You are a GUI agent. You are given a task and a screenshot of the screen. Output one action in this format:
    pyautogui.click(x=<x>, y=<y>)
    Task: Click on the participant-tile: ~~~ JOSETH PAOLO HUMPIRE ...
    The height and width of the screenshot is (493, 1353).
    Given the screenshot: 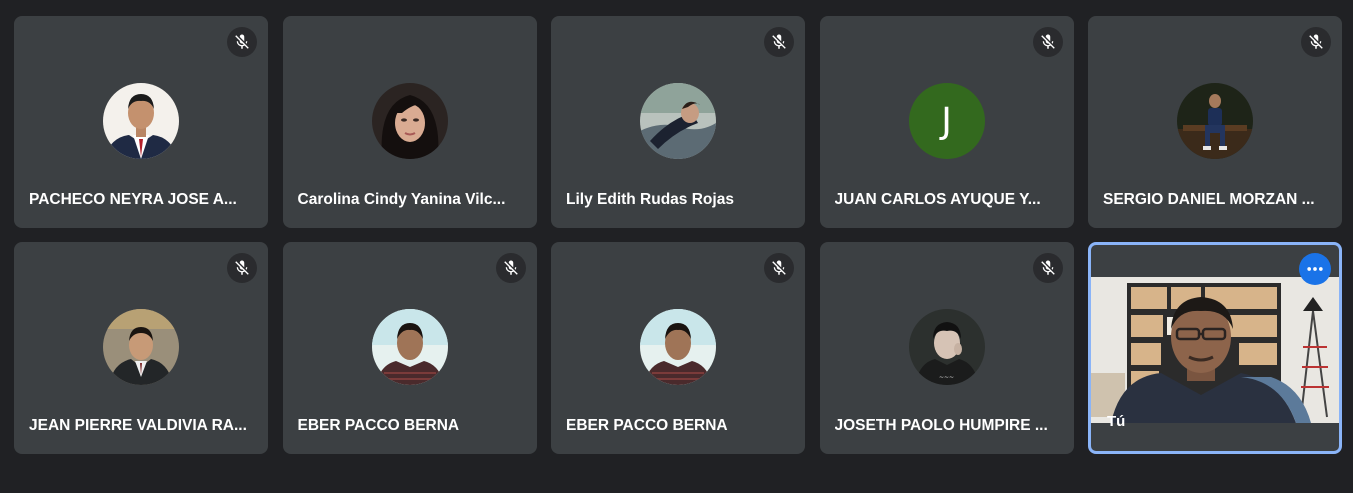 What is the action you would take?
    pyautogui.click(x=946, y=348)
    